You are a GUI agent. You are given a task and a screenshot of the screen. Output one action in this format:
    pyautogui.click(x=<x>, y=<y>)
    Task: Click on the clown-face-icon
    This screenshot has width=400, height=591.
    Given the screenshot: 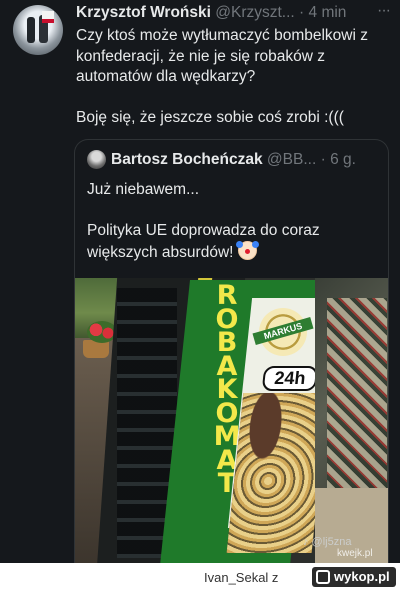 What is the action you would take?
    pyautogui.click(x=246, y=250)
    